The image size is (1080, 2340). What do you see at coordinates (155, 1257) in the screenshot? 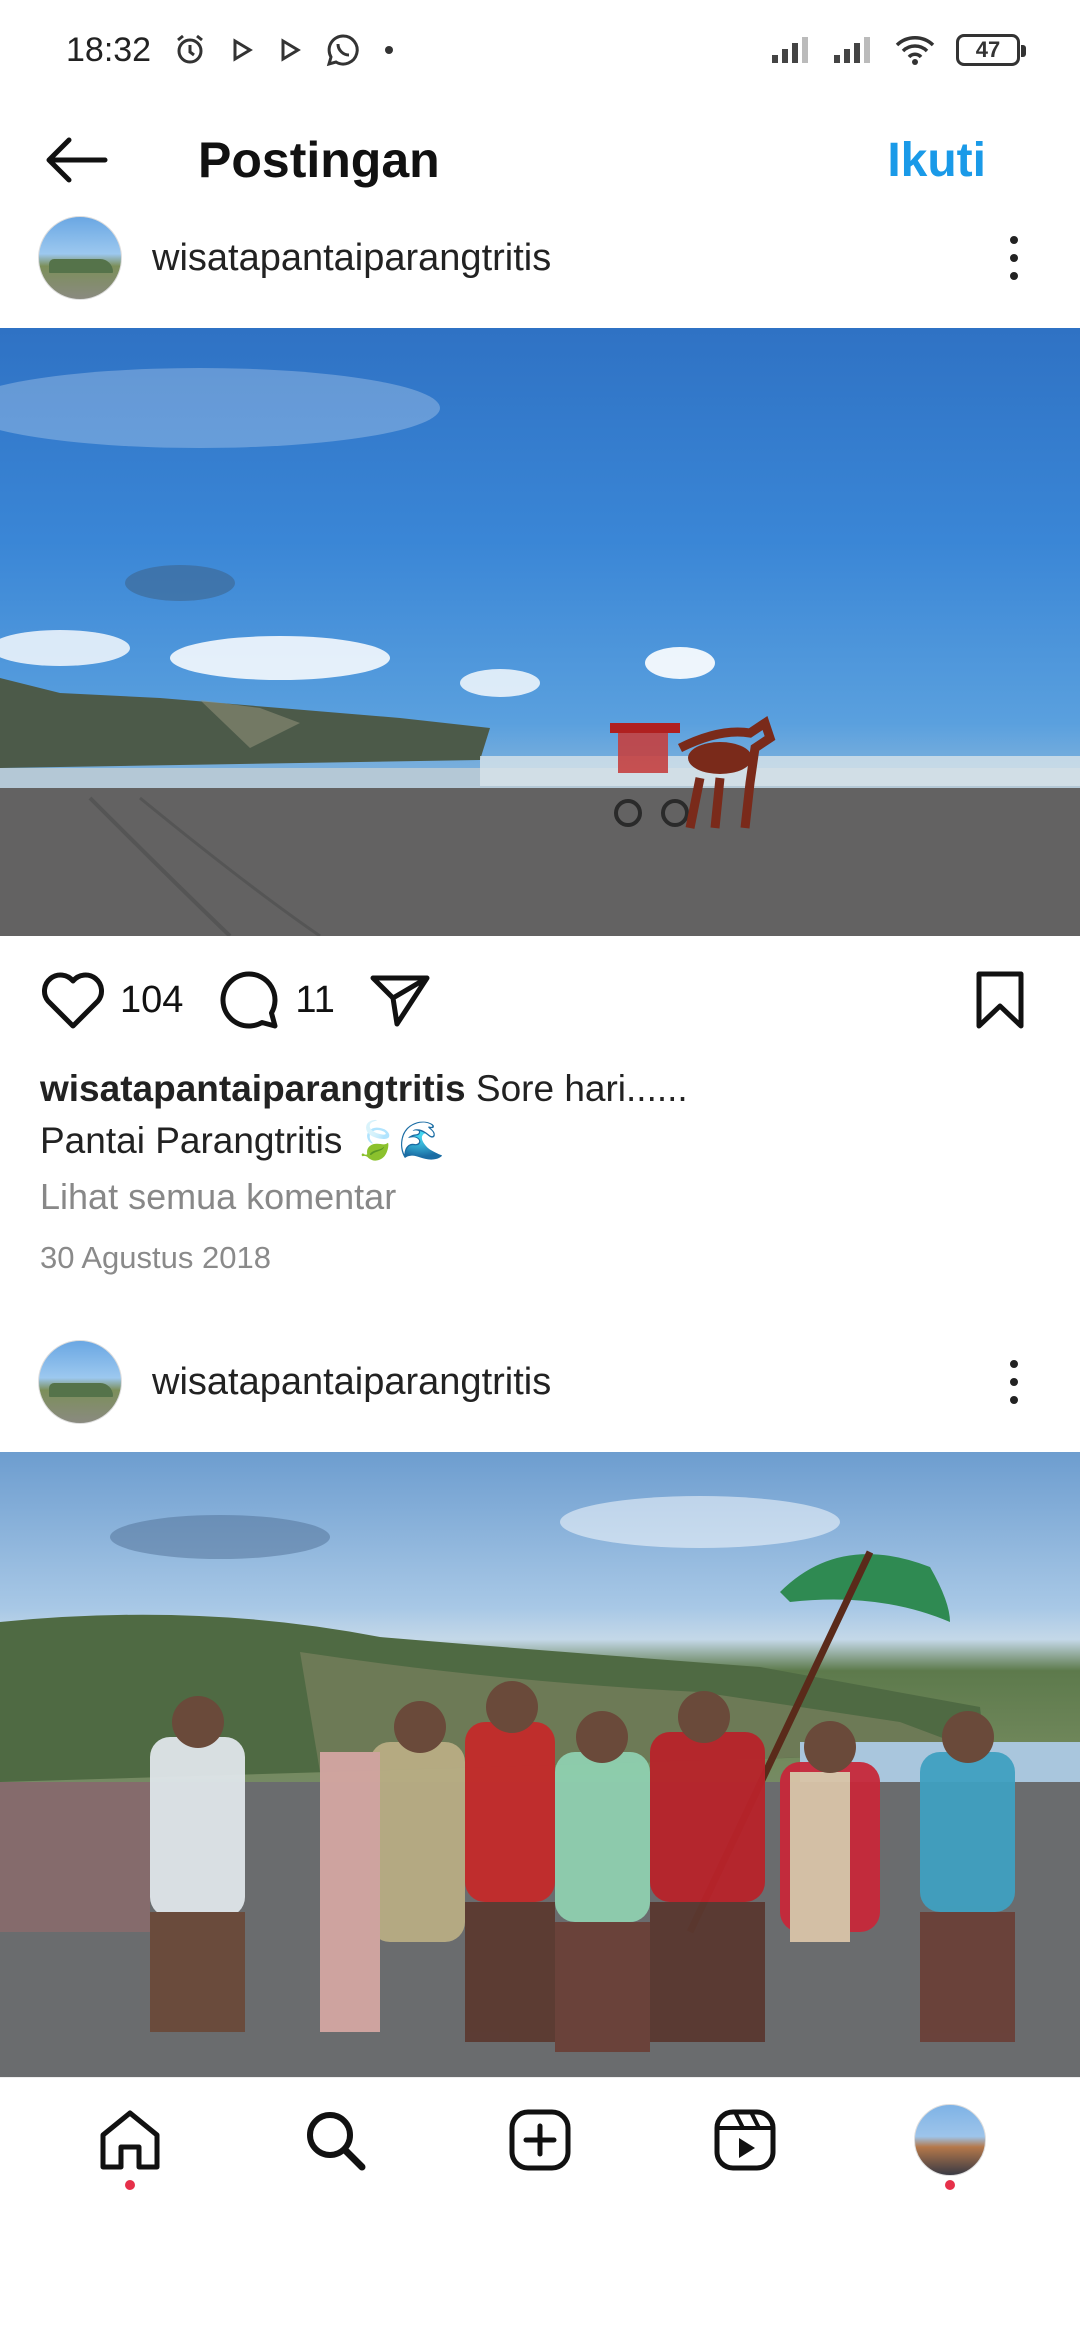
I see `post-date: 30 Agustus 2018` at bounding box center [155, 1257].